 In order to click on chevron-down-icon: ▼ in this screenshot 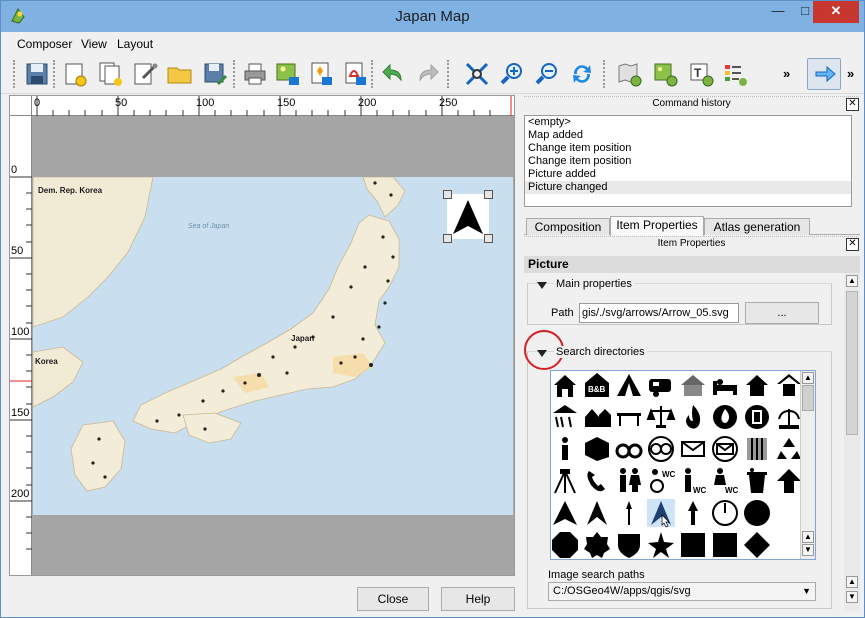, I will do `click(806, 591)`.